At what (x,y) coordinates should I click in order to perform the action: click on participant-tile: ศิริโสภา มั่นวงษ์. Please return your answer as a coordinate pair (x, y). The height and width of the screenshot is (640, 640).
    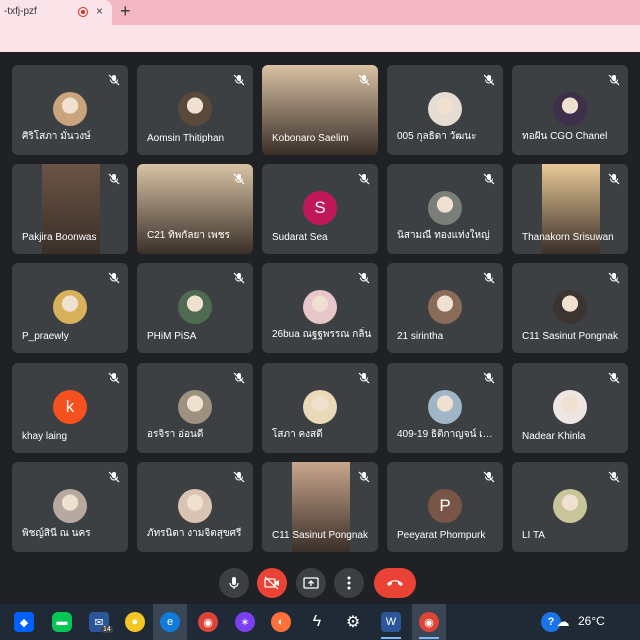
    Looking at the image, I should click on (70, 110).